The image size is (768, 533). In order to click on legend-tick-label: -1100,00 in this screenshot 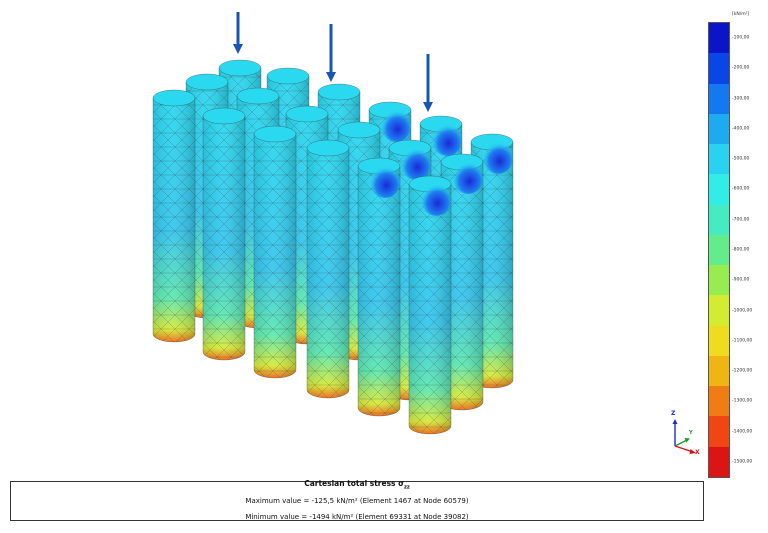, I will do `click(742, 341)`.